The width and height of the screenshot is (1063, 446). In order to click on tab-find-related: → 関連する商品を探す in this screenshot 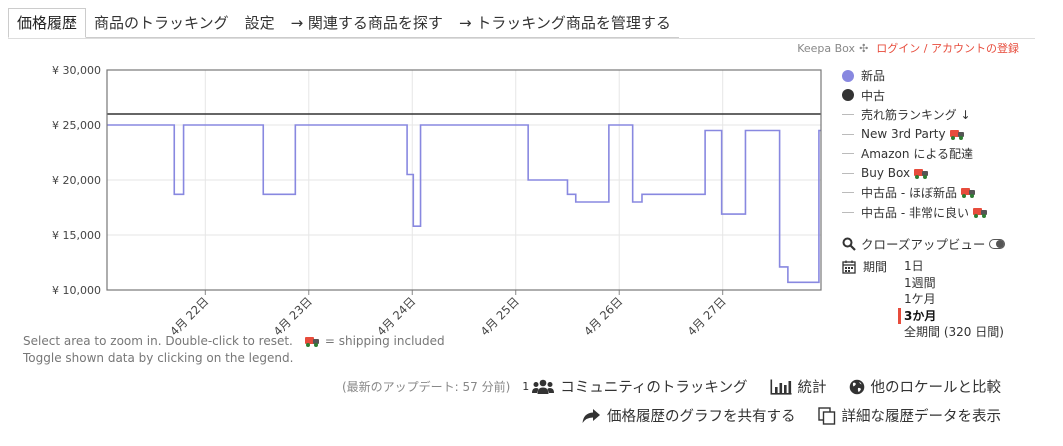, I will do `click(366, 23)`.